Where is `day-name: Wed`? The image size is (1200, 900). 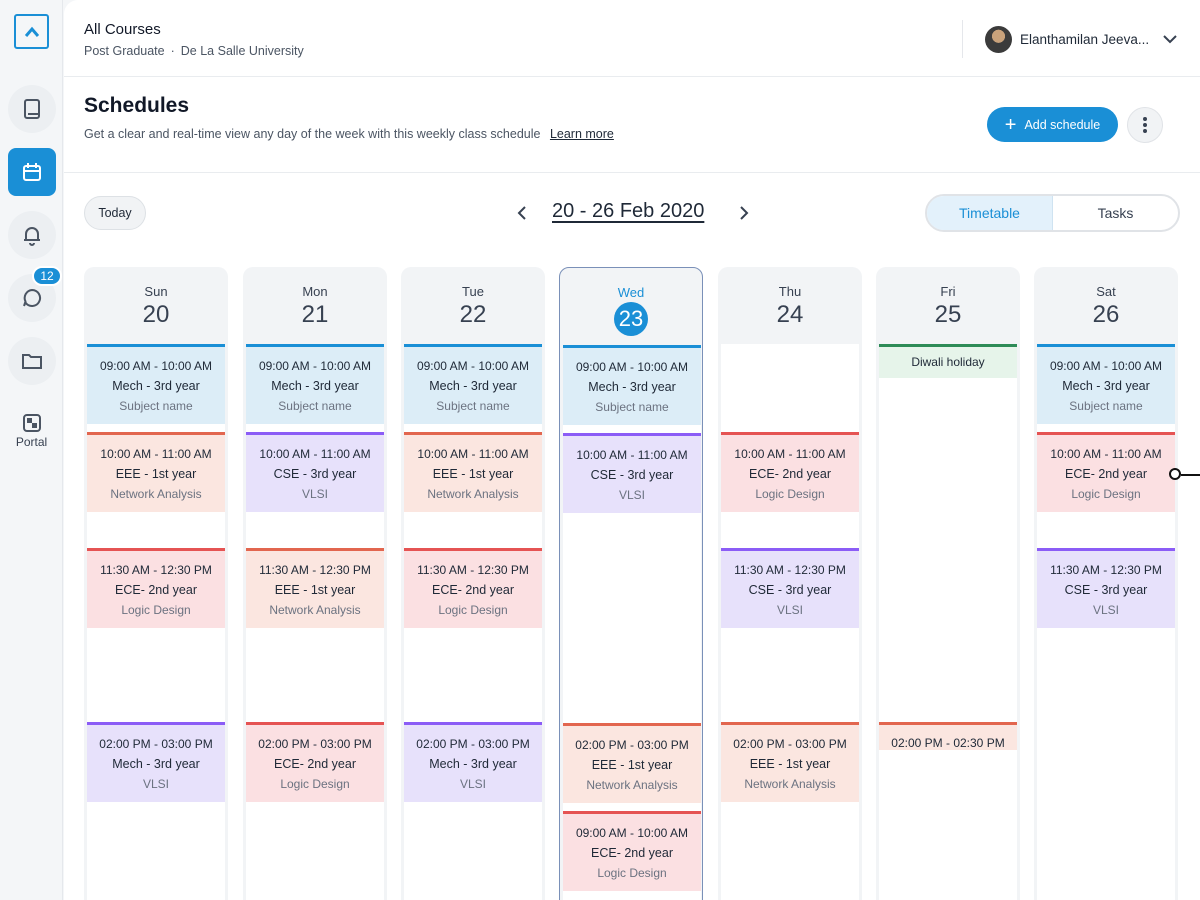 day-name: Wed is located at coordinates (631, 292).